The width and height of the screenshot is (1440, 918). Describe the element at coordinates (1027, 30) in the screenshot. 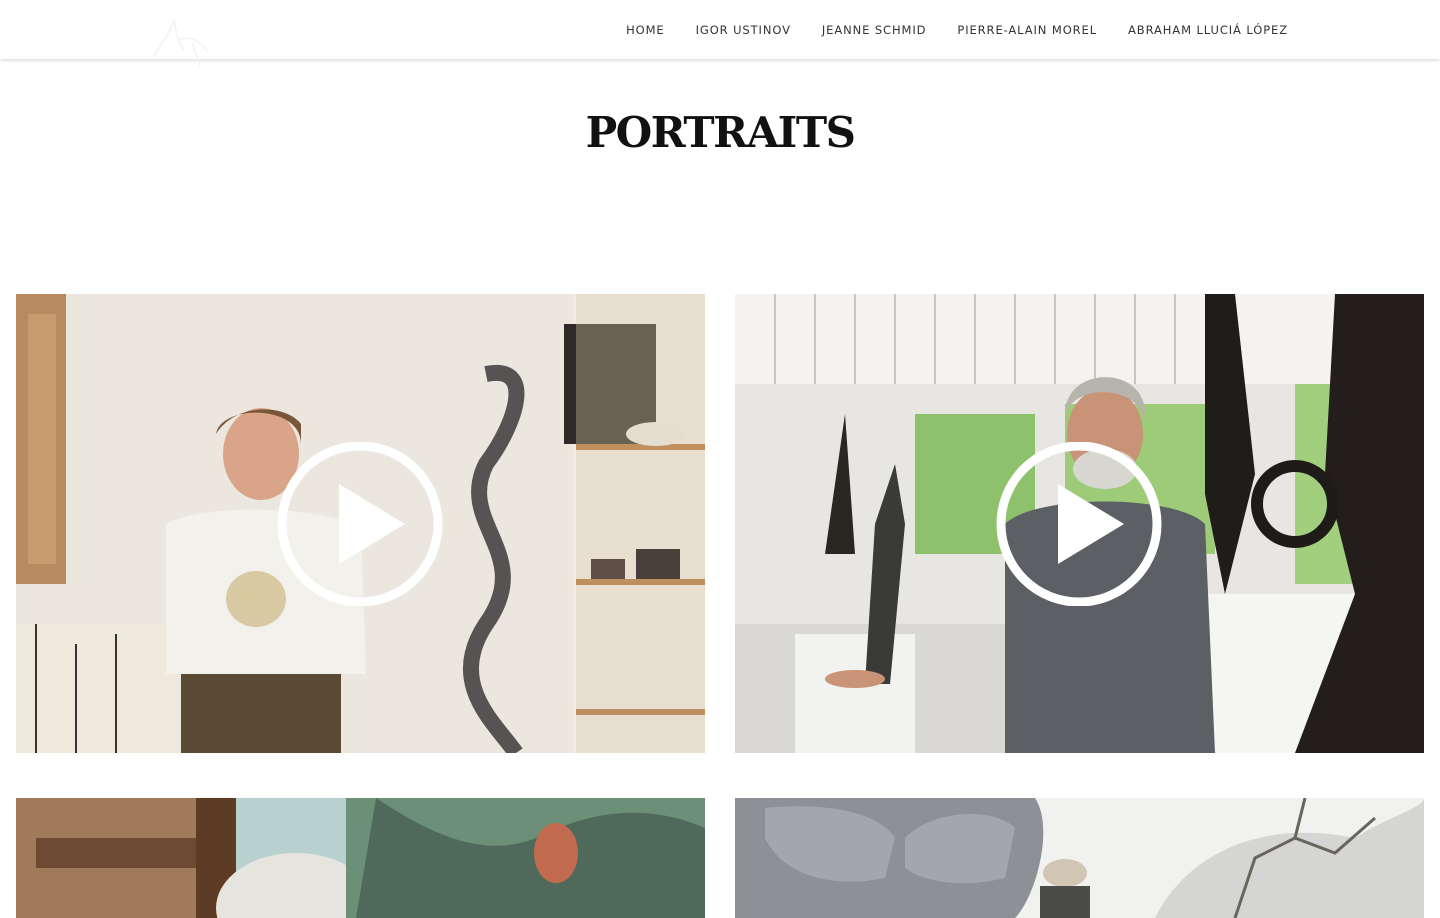

I see `nav-pierre-alain-morel: PIERRE-ALAIN MOREL` at that location.